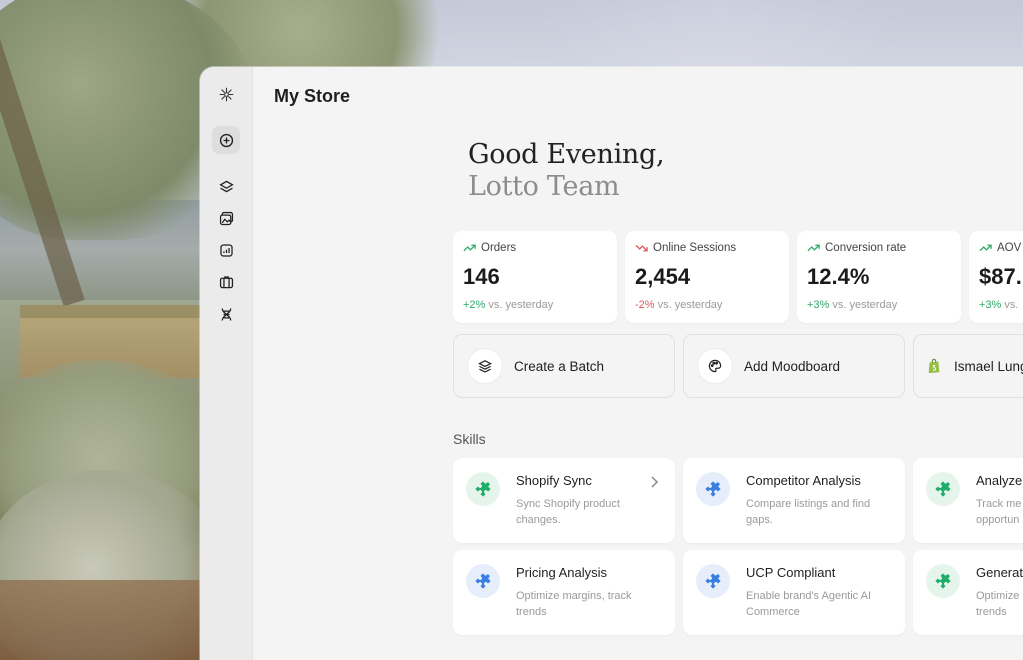 This screenshot has width=1023, height=660. I want to click on plus-circle-icon, so click(226, 140).